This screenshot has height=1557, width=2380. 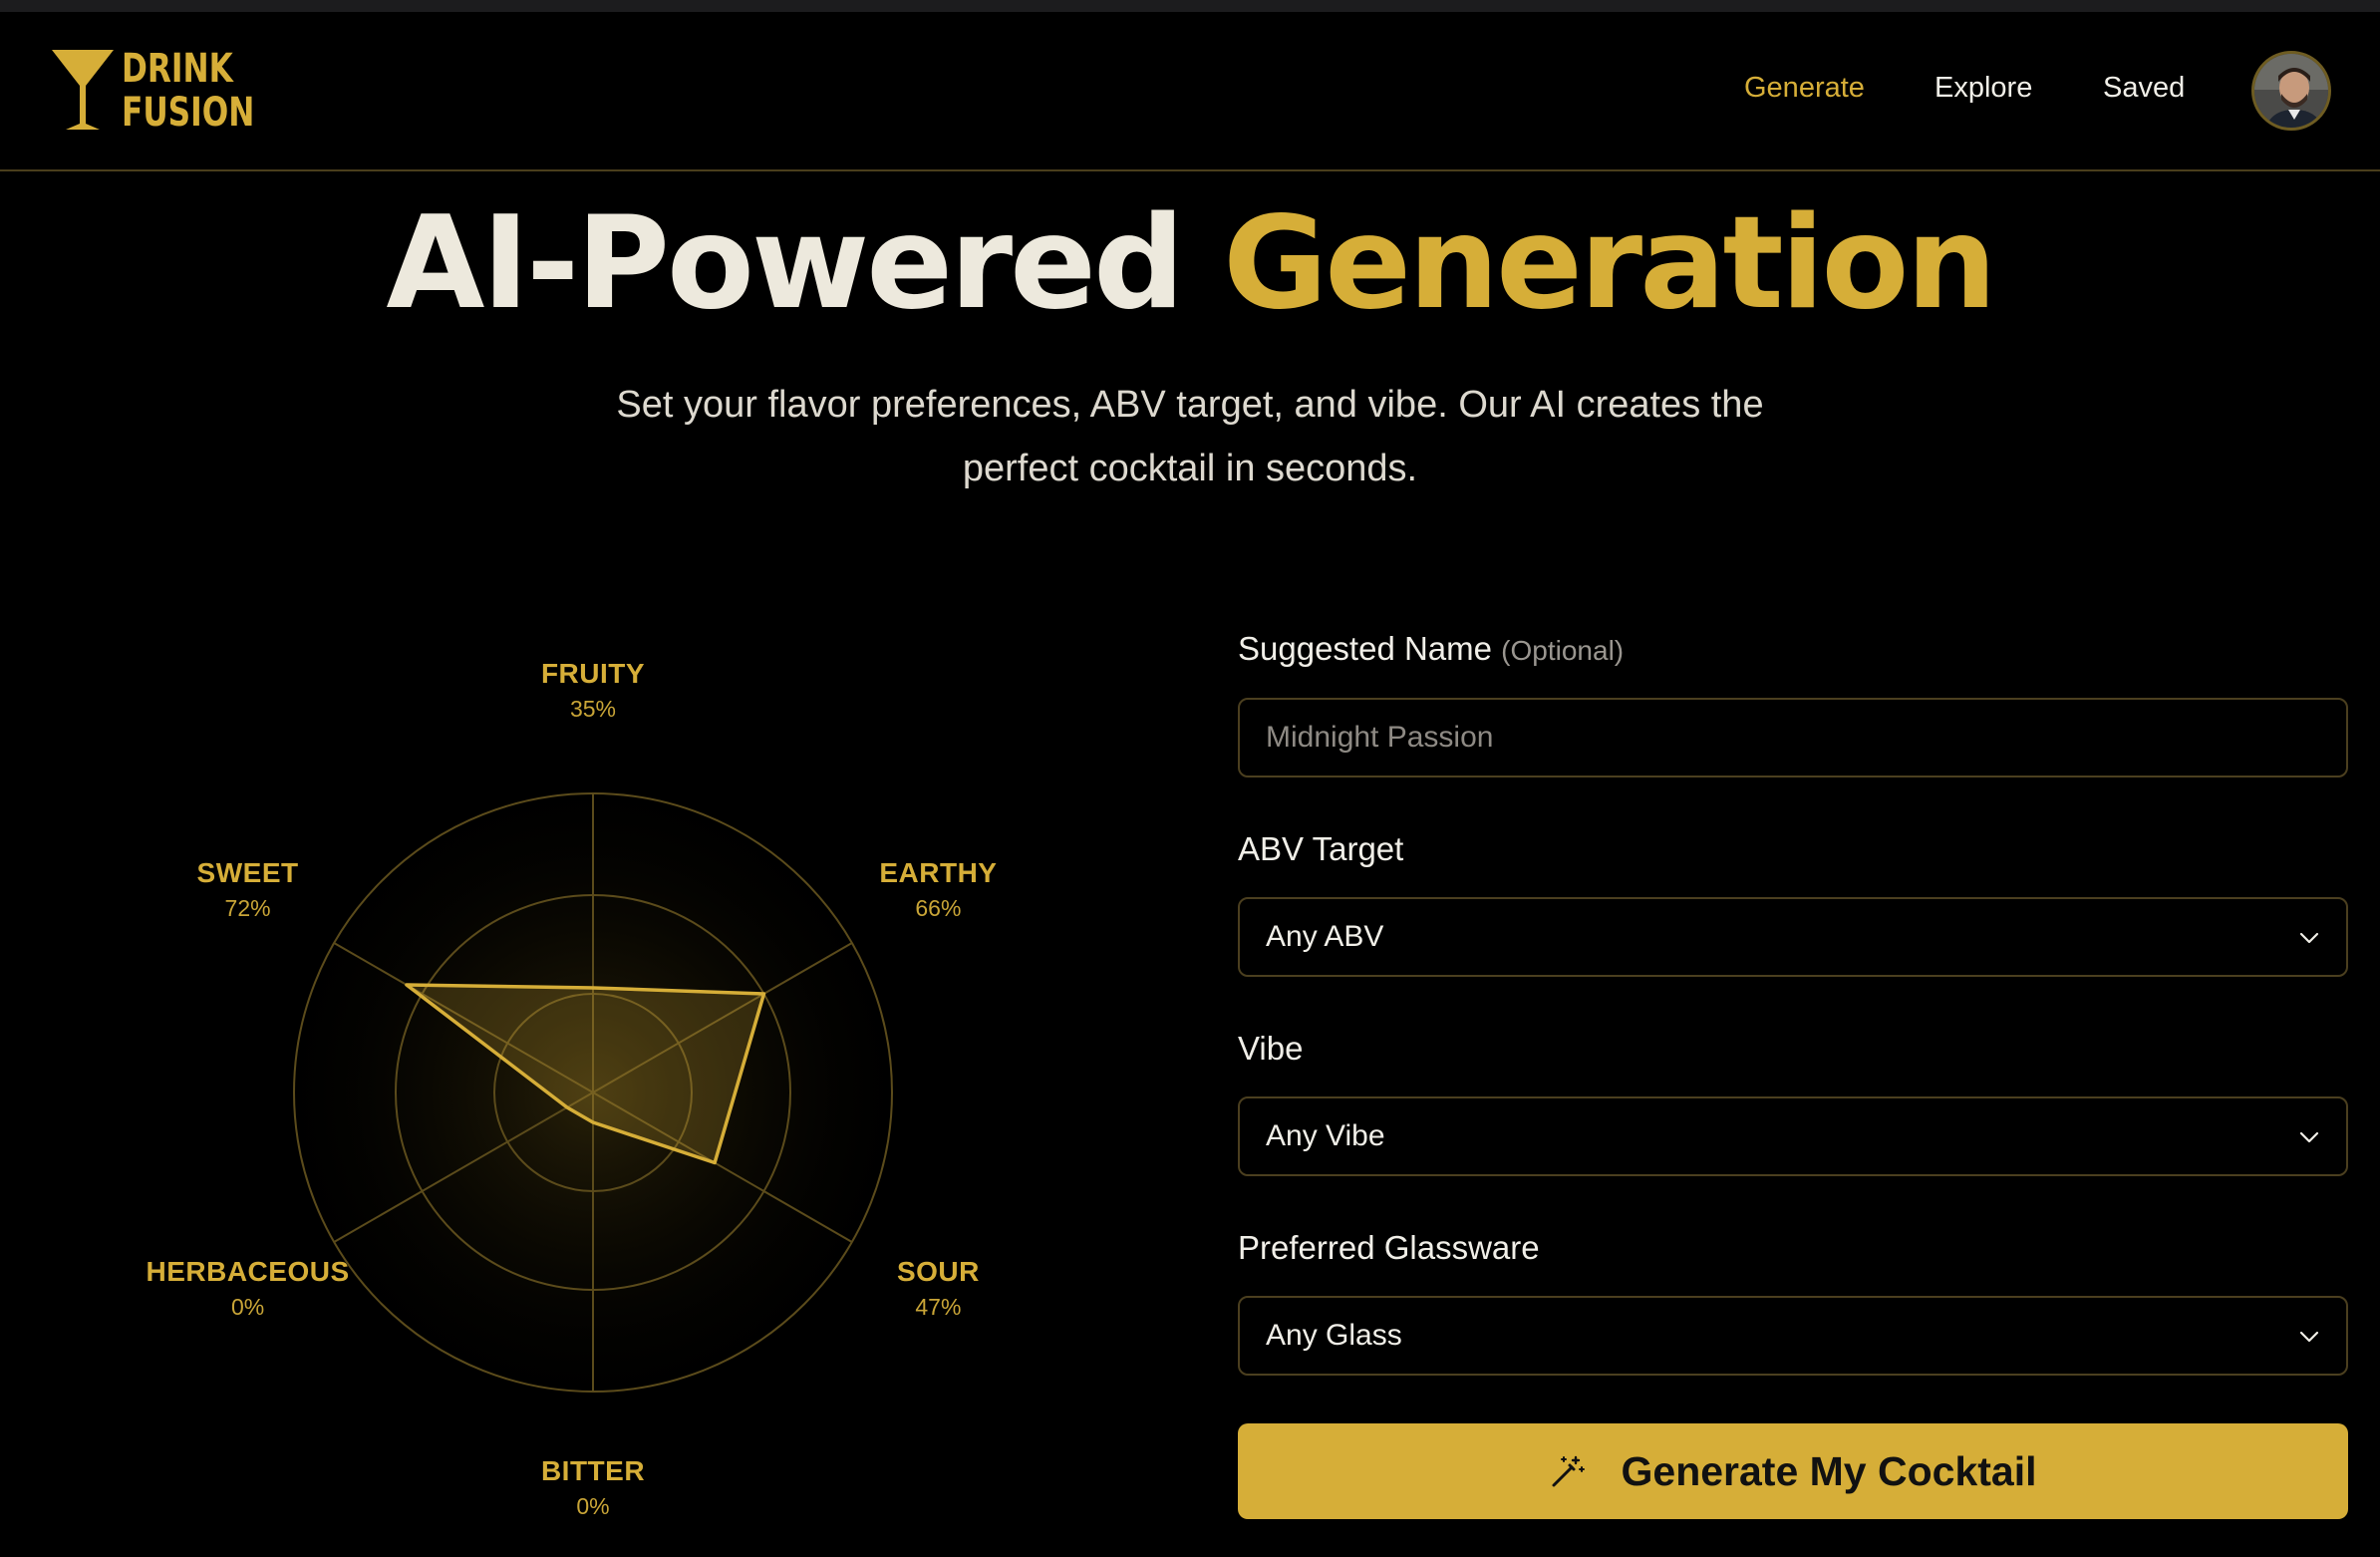 I want to click on brand-name: DRINK FUSION, so click(x=188, y=91).